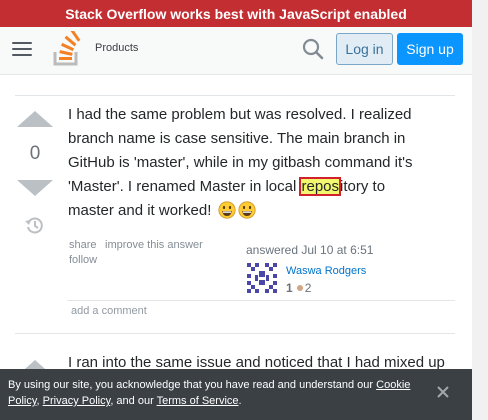 Image resolution: width=488 pixels, height=420 pixels. What do you see at coordinates (443, 392) in the screenshot?
I see `close-icon` at bounding box center [443, 392].